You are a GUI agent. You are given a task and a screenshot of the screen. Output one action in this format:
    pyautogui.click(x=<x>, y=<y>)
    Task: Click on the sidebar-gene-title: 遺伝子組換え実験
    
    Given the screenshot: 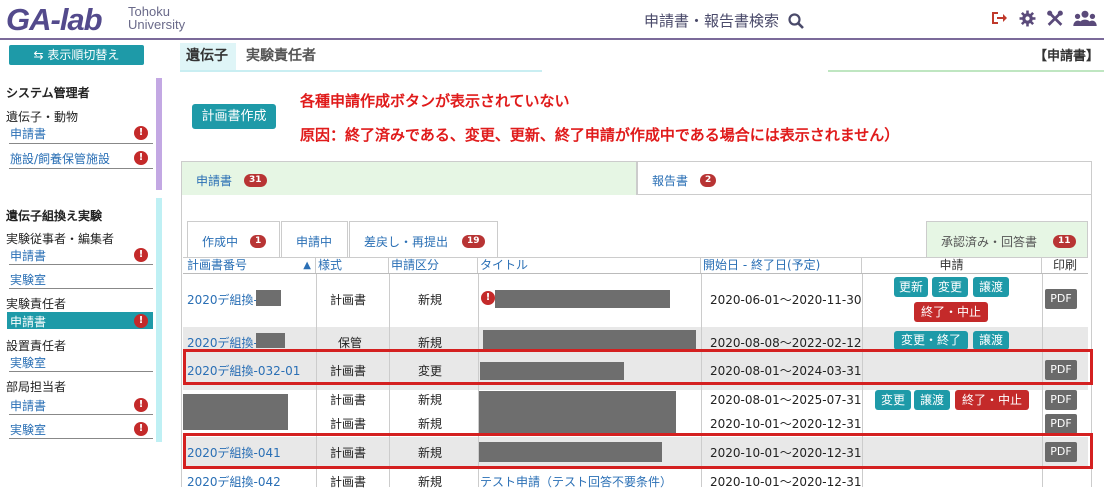 What is the action you would take?
    pyautogui.click(x=54, y=216)
    